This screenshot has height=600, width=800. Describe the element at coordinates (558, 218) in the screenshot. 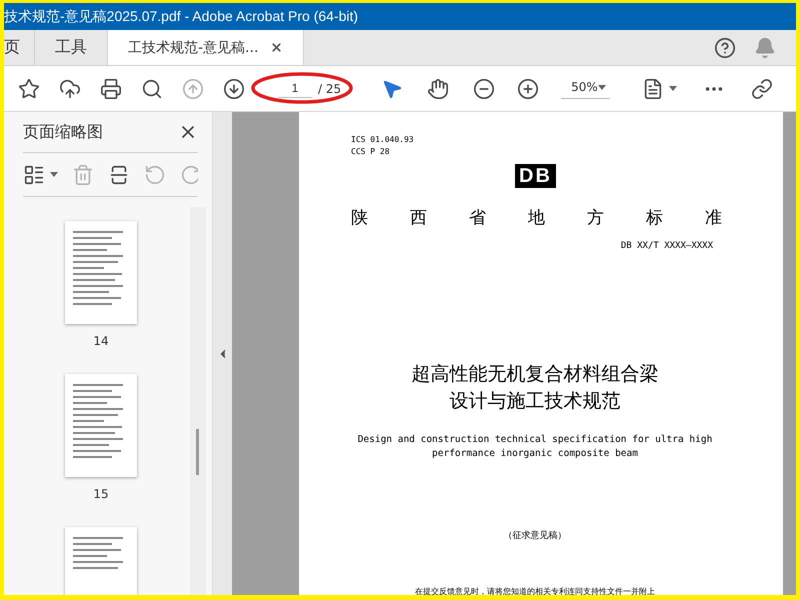

I see `standard-heading: 陕西省地方标准` at that location.